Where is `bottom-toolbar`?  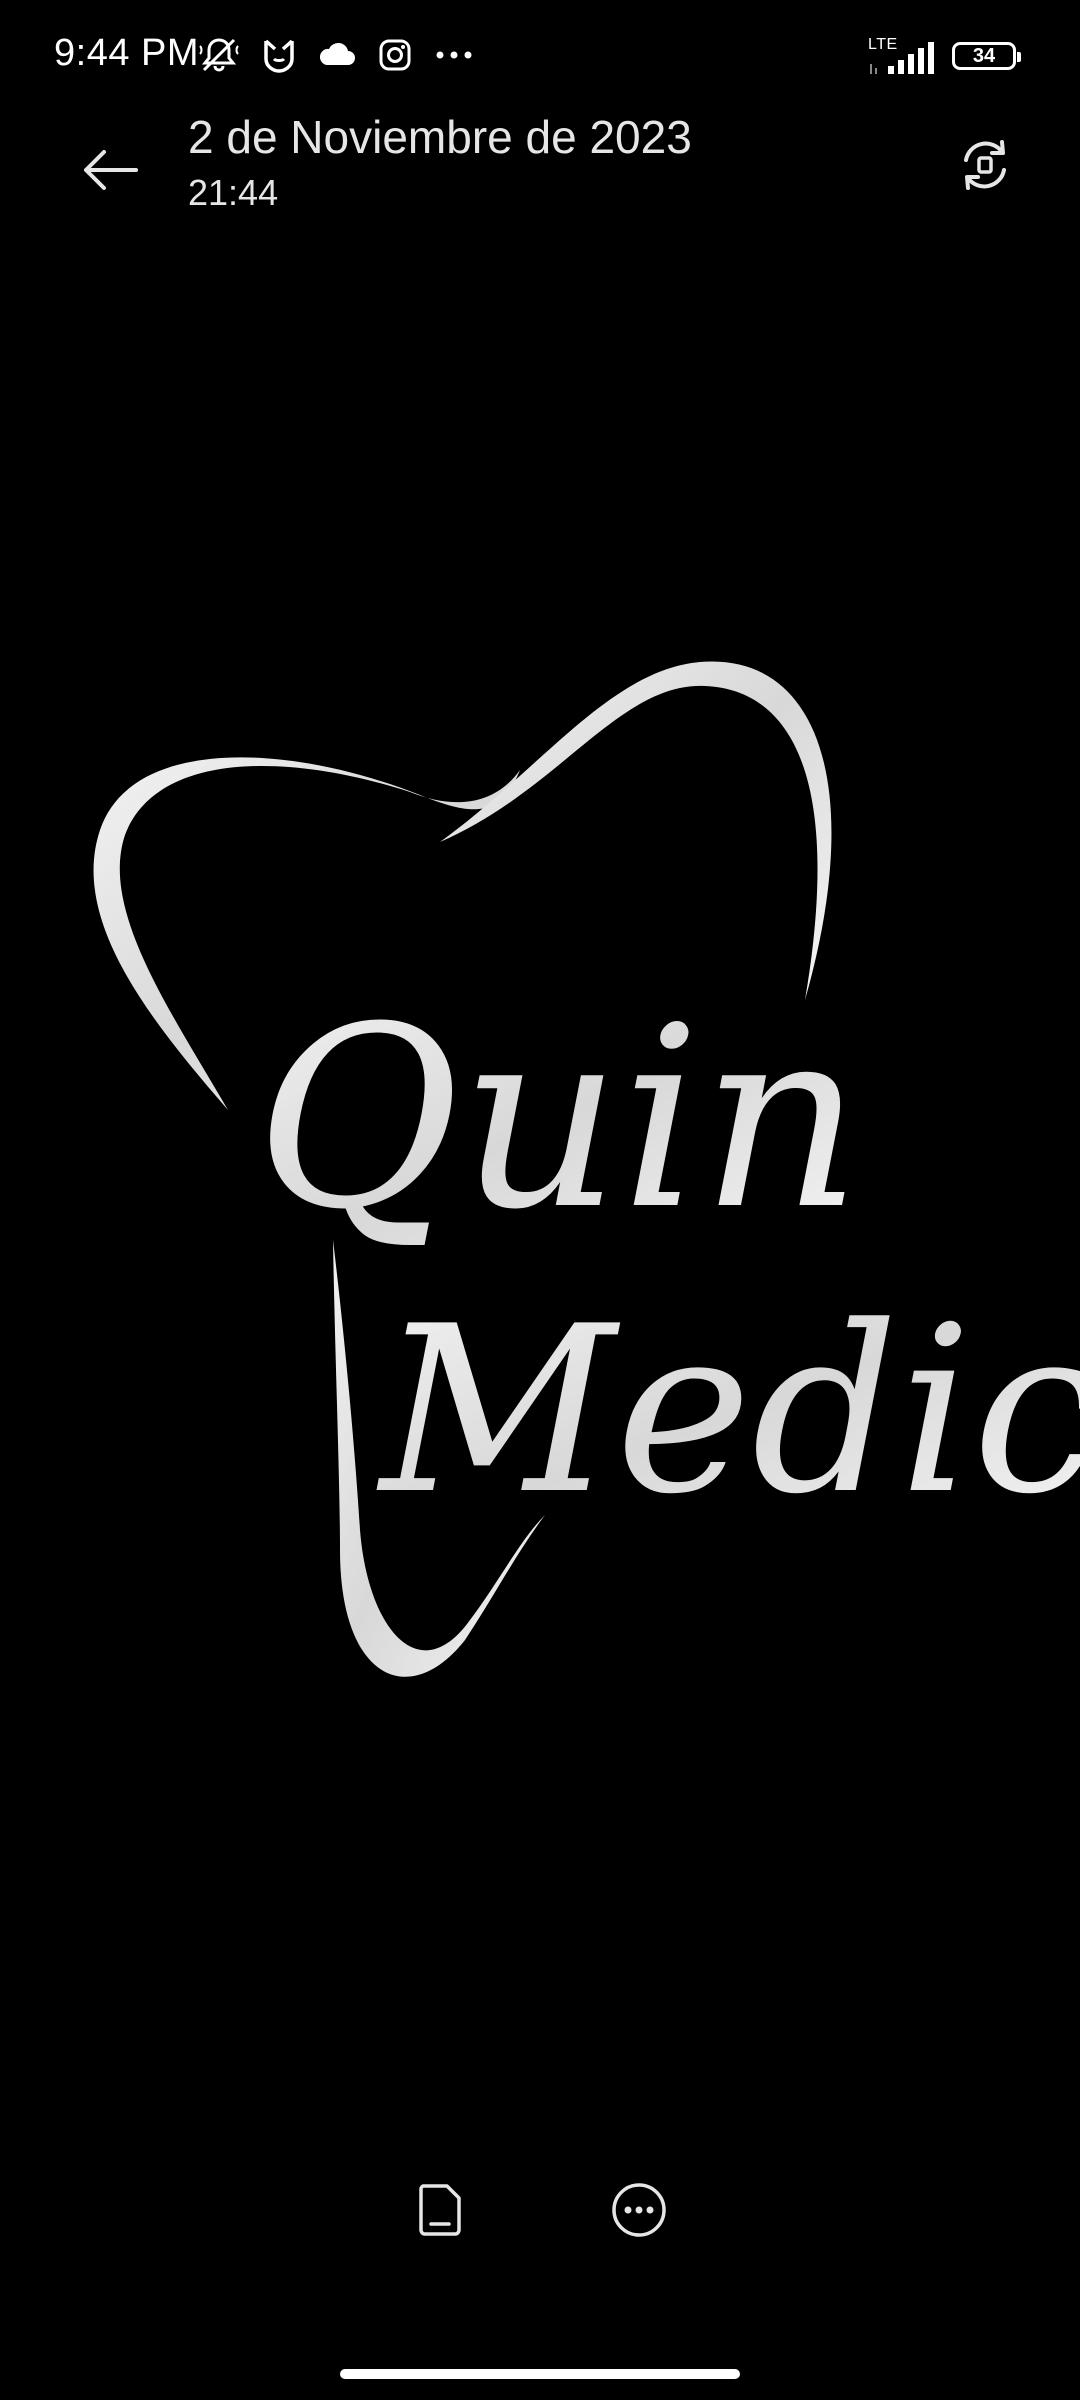 bottom-toolbar is located at coordinates (540, 2210).